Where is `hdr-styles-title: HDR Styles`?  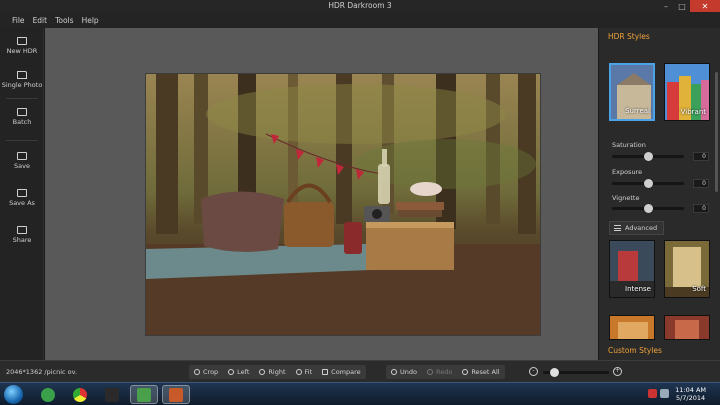 hdr-styles-title: HDR Styles is located at coordinates (629, 36).